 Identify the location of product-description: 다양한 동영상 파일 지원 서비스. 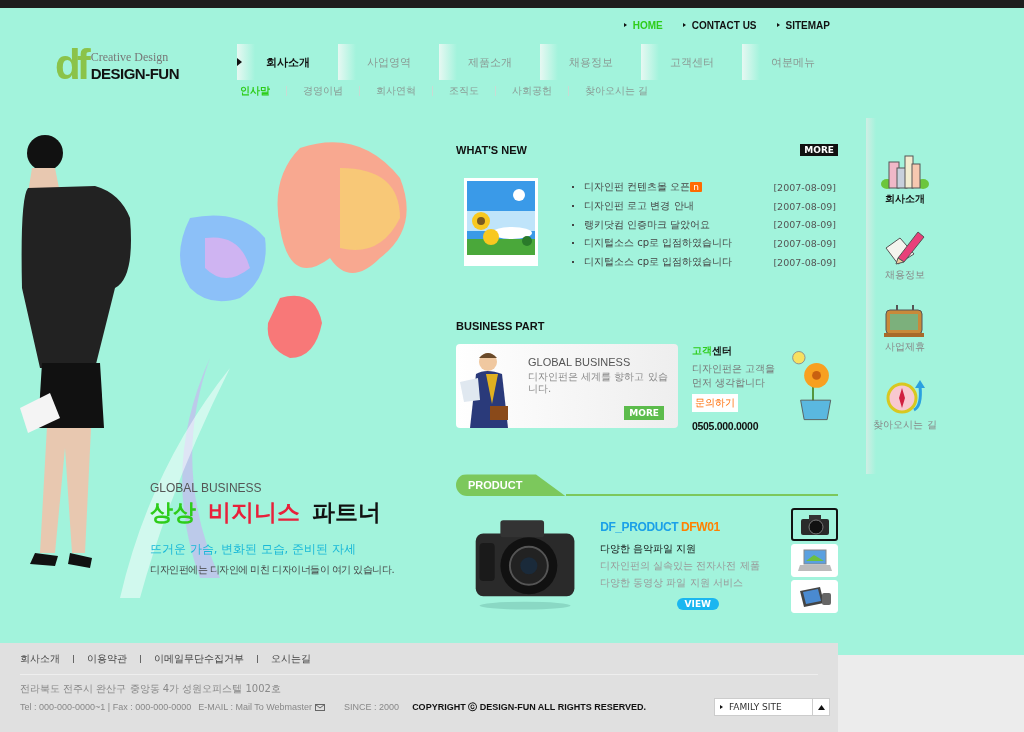
(672, 583).